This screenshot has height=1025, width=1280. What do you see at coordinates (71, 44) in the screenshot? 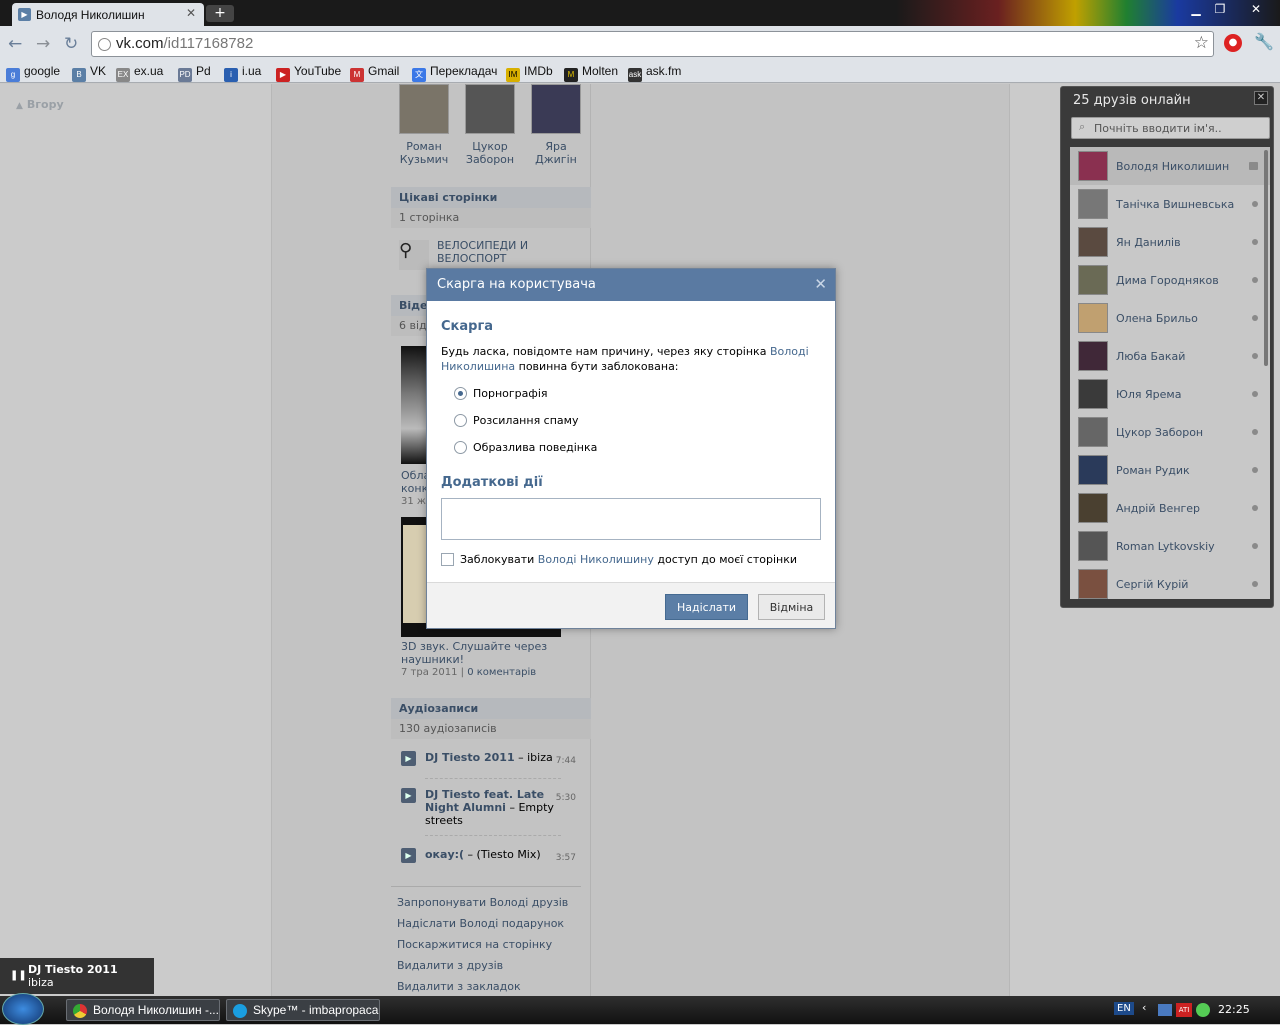
I see `reload-icon: ↻` at bounding box center [71, 44].